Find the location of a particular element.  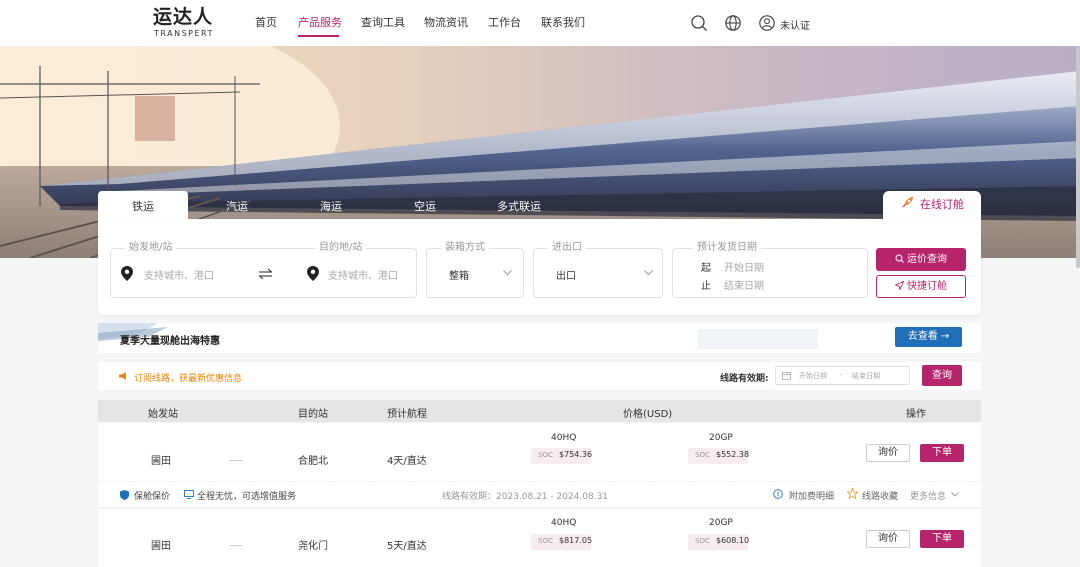

logo-main-text: 运达人 is located at coordinates (183, 17).